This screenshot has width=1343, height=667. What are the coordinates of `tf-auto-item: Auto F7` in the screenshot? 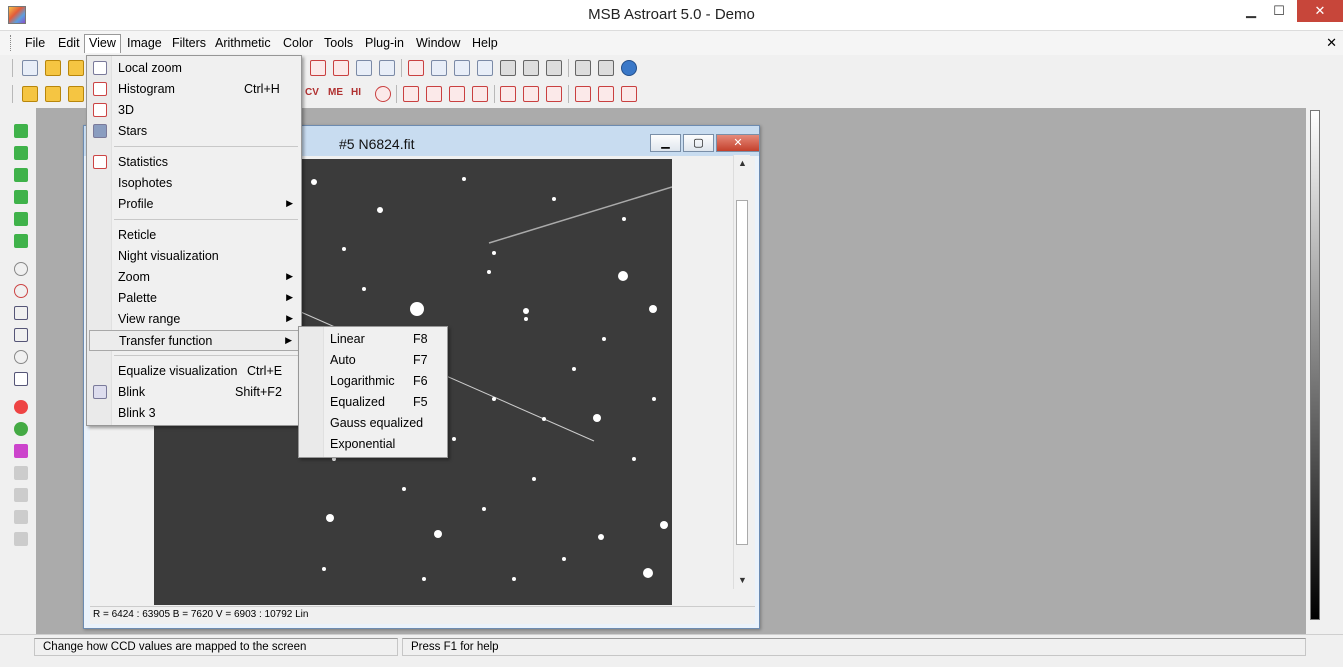 It's located at (373, 360).